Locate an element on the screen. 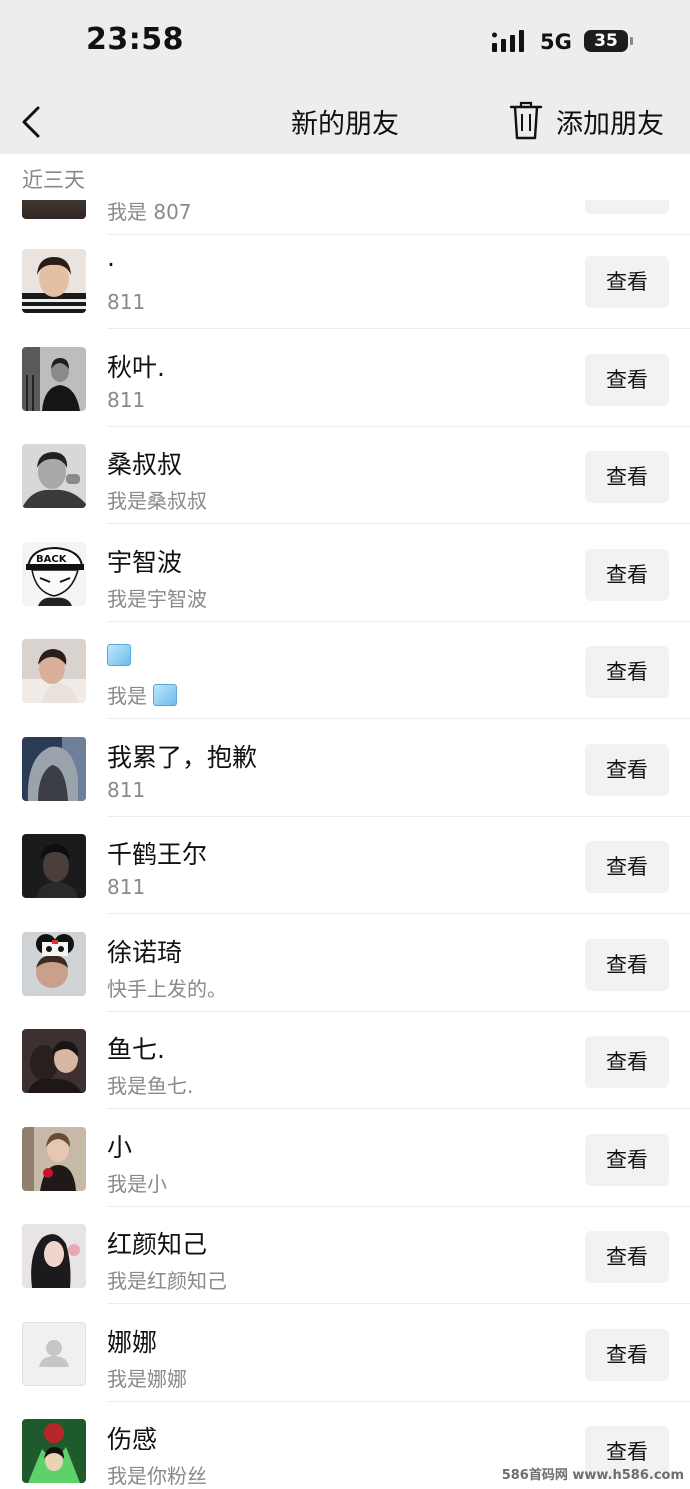 The image size is (690, 1489). list-item: 小 我是小 查看 is located at coordinates (345, 1158).